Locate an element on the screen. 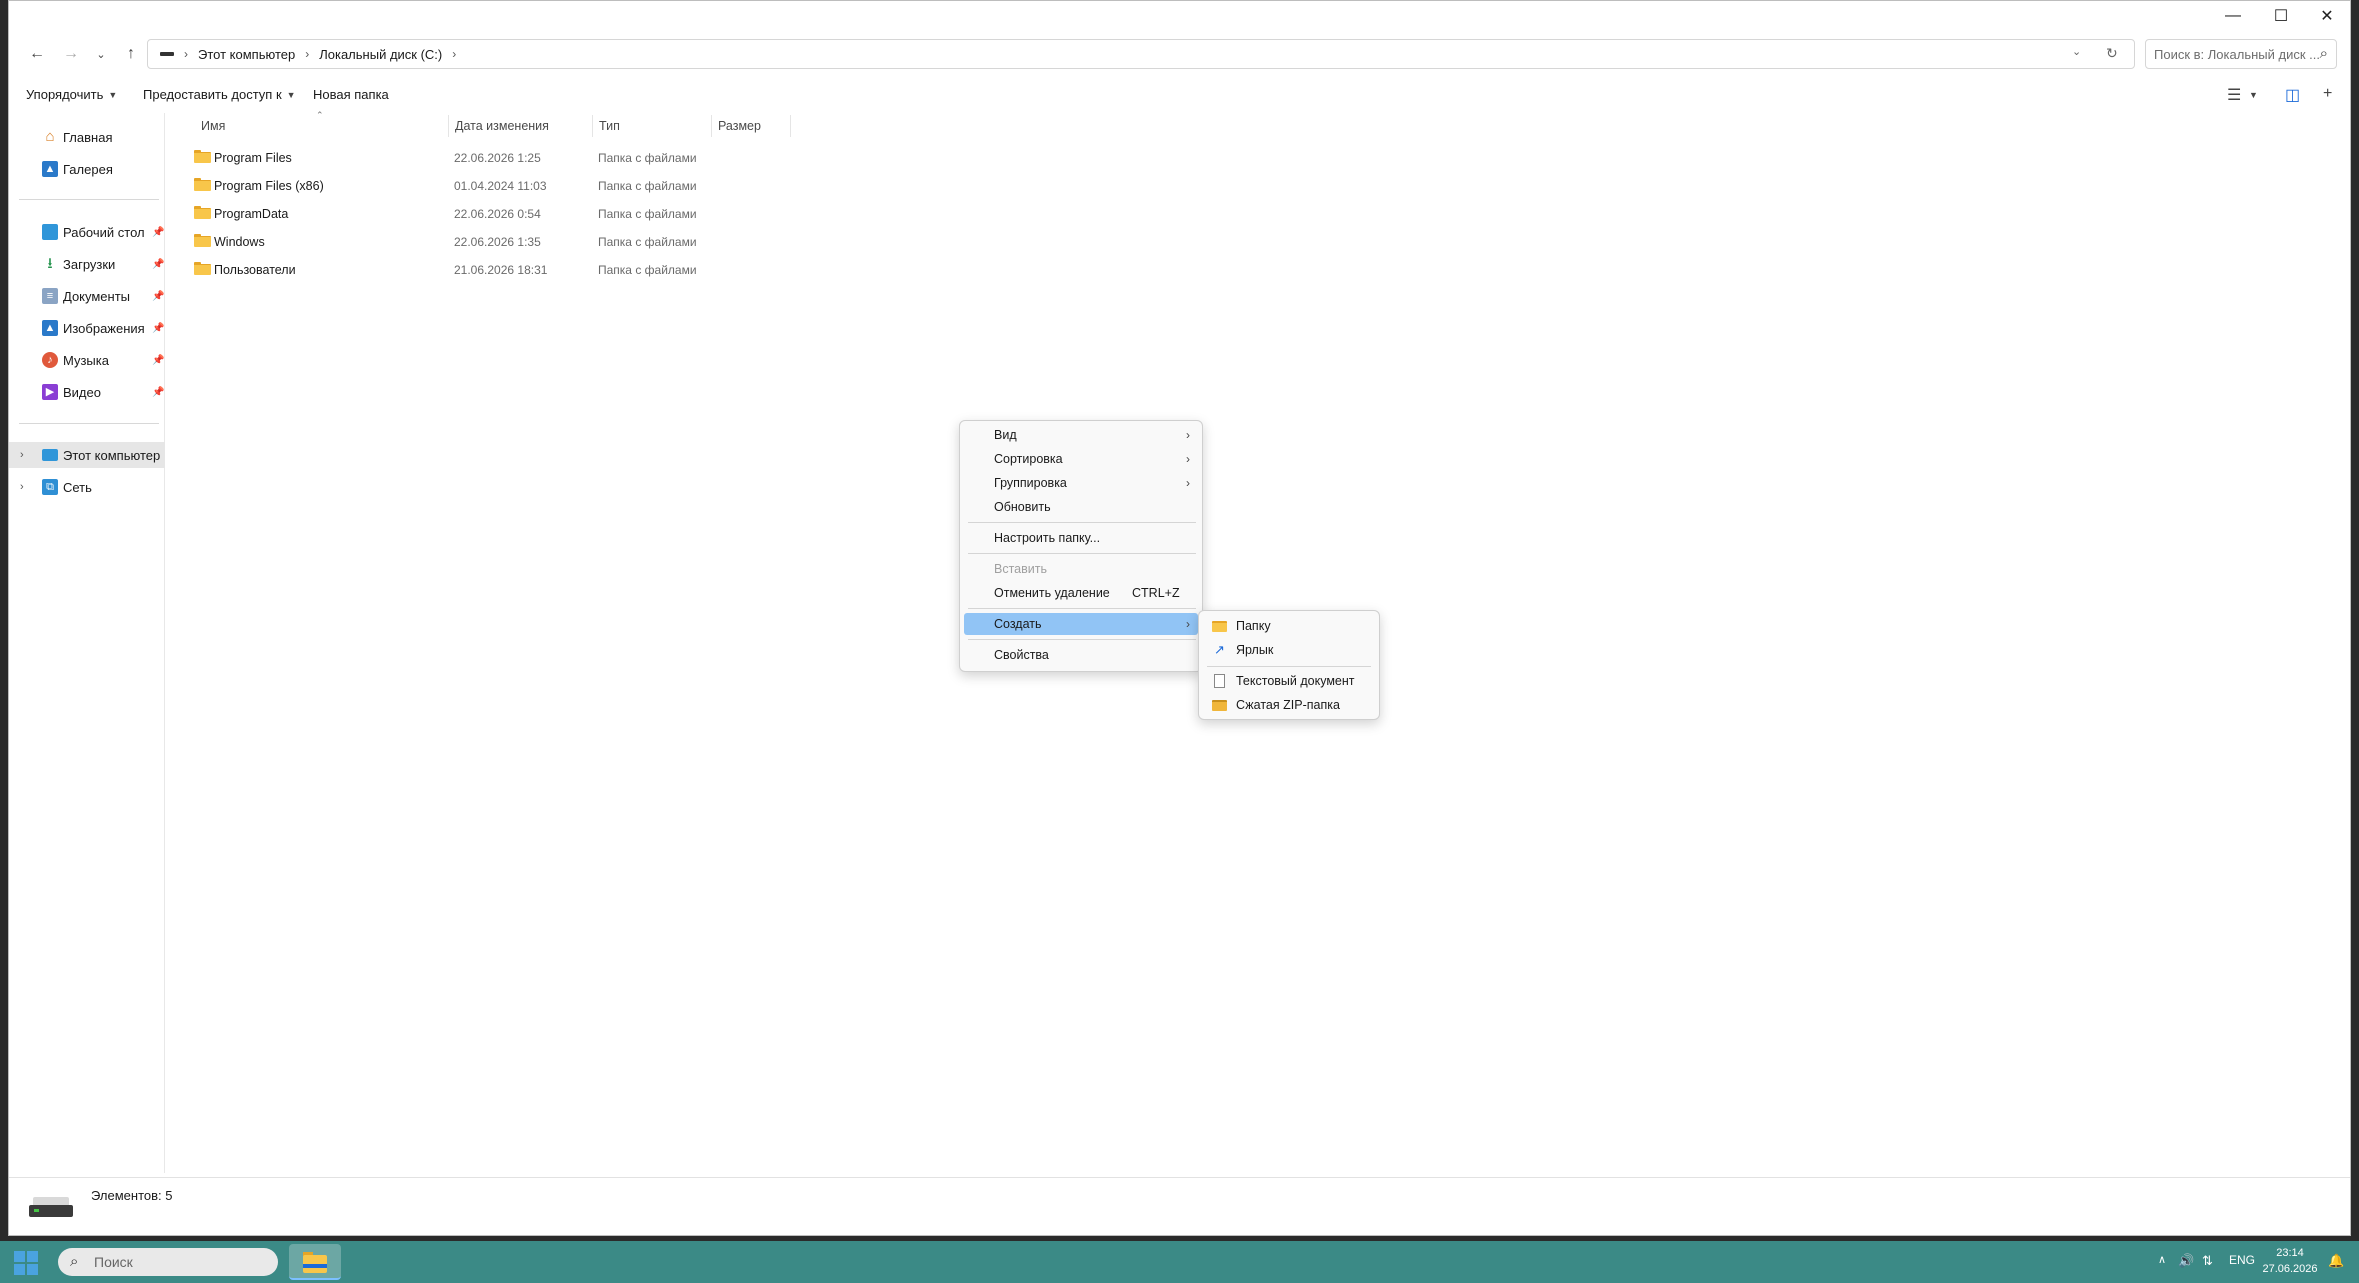  sidebar-item-gallery: ▲ Галерея is located at coordinates (87, 169).